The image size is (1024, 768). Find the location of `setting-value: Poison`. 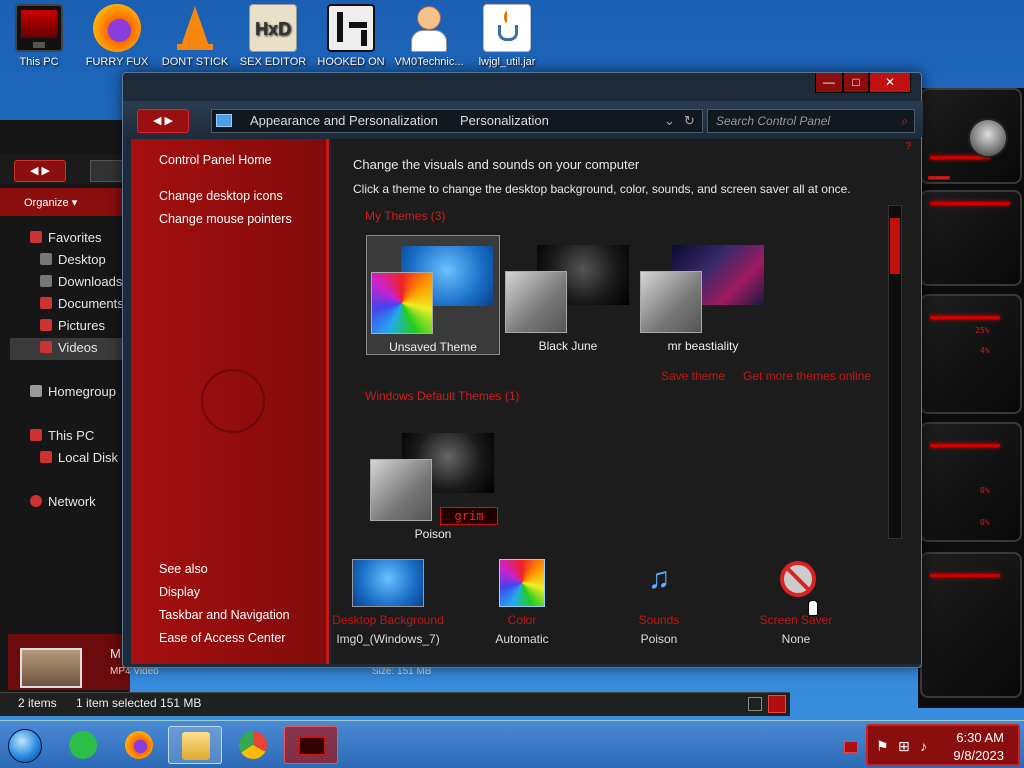

setting-value: Poison is located at coordinates (659, 639).